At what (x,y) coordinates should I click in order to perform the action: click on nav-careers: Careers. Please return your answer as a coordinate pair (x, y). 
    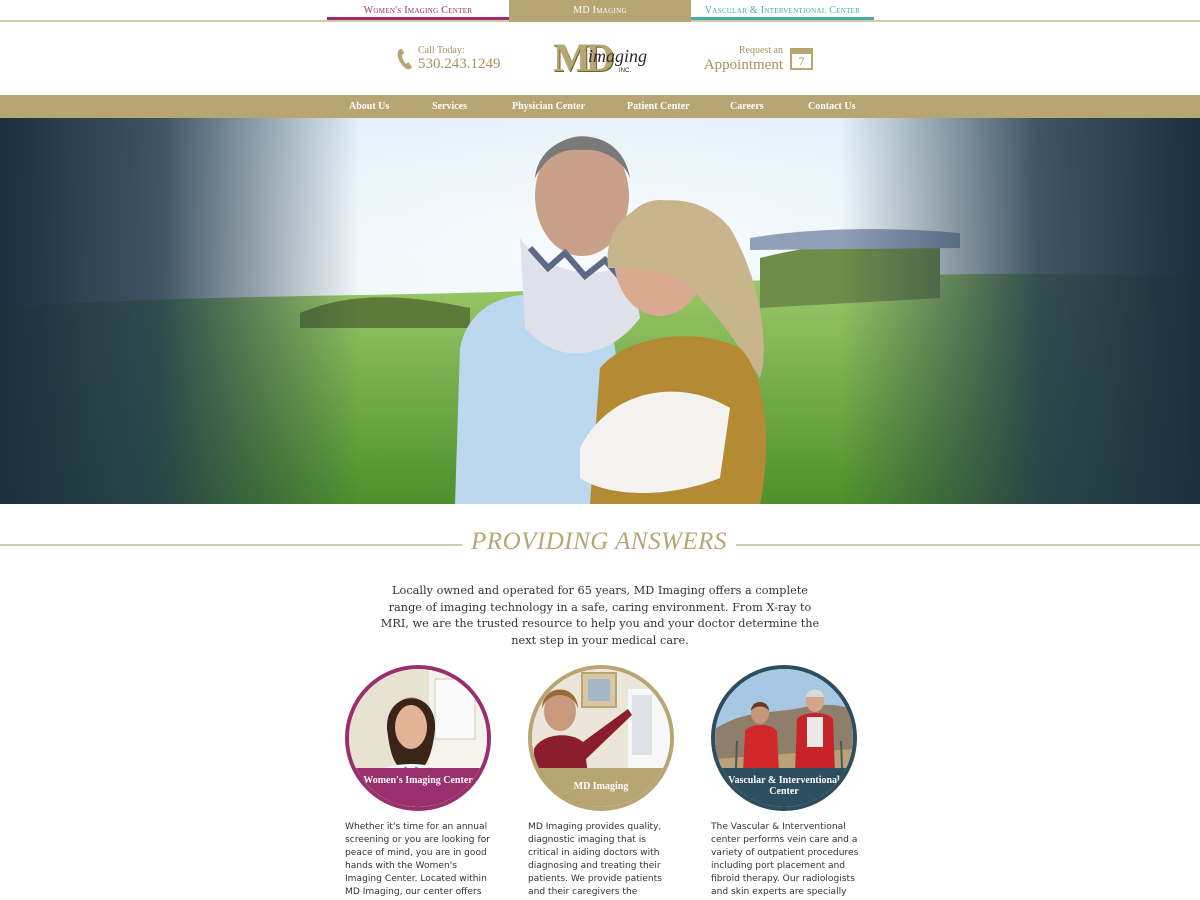
    Looking at the image, I should click on (747, 106).